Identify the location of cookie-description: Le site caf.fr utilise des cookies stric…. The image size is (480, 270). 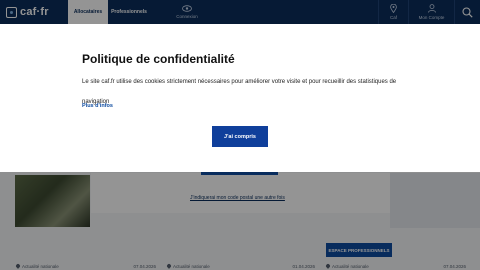
(239, 92).